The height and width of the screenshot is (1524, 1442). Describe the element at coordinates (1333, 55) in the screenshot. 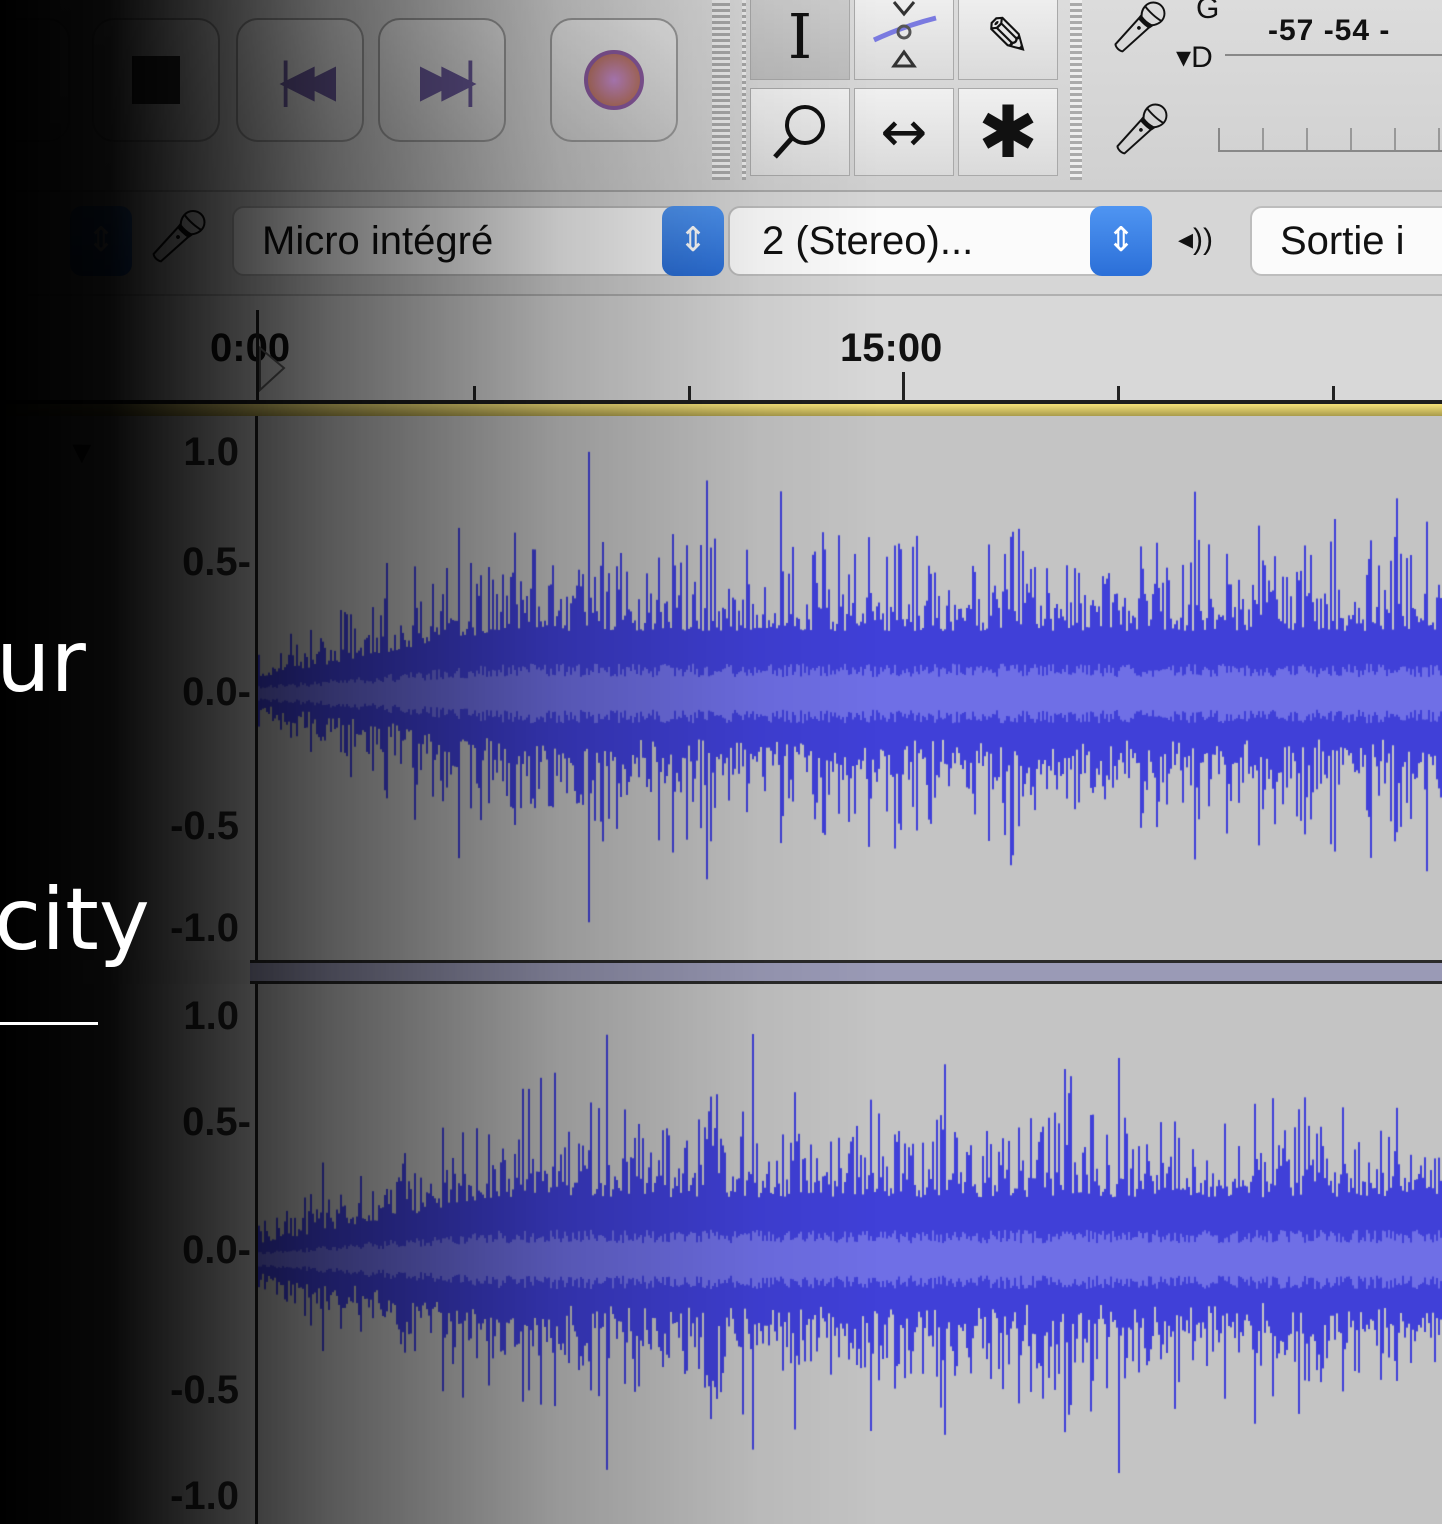

I see `record-meter-bar` at that location.